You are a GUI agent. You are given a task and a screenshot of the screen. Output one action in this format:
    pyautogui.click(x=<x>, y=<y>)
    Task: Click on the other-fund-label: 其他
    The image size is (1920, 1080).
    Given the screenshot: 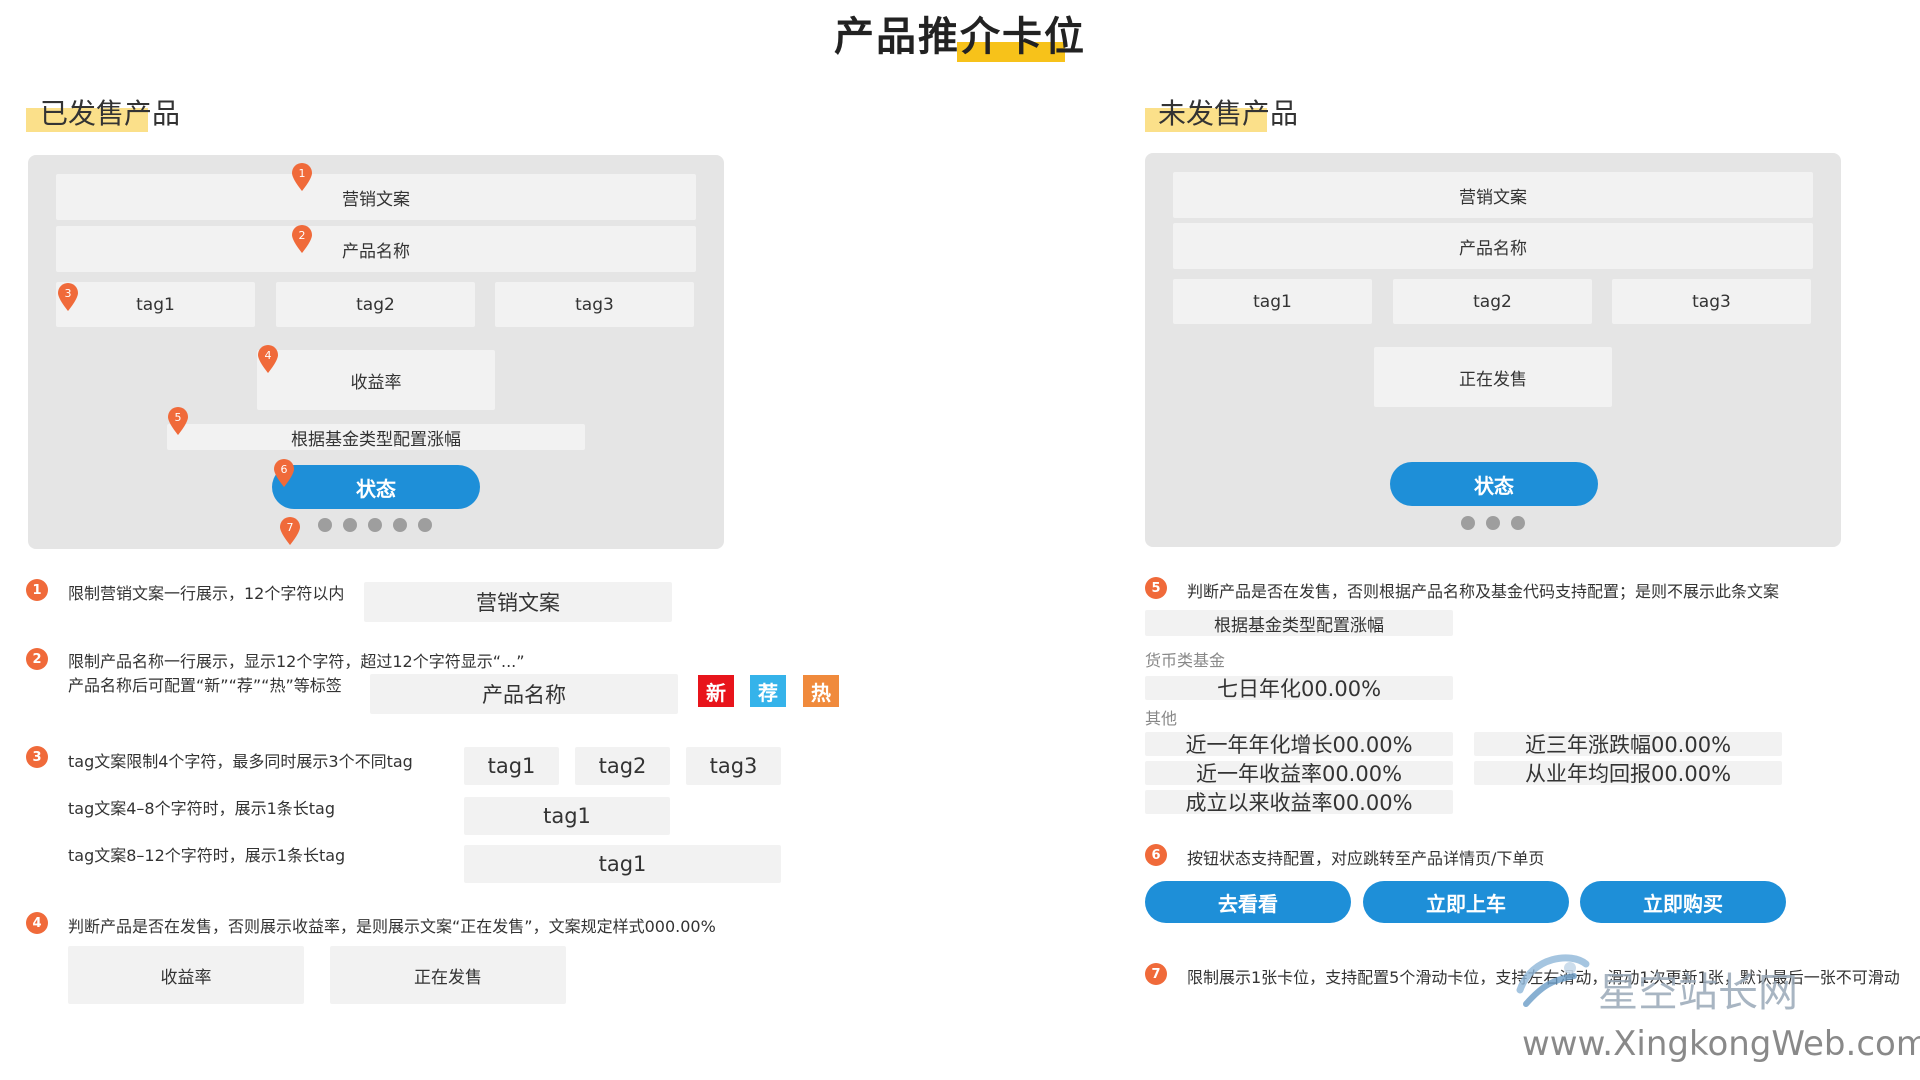 What is the action you would take?
    pyautogui.click(x=1161, y=718)
    